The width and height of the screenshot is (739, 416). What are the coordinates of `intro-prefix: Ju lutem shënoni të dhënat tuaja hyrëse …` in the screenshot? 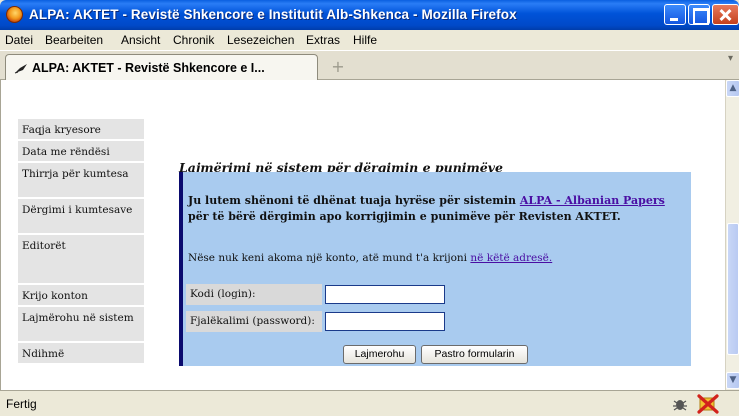 It's located at (354, 200).